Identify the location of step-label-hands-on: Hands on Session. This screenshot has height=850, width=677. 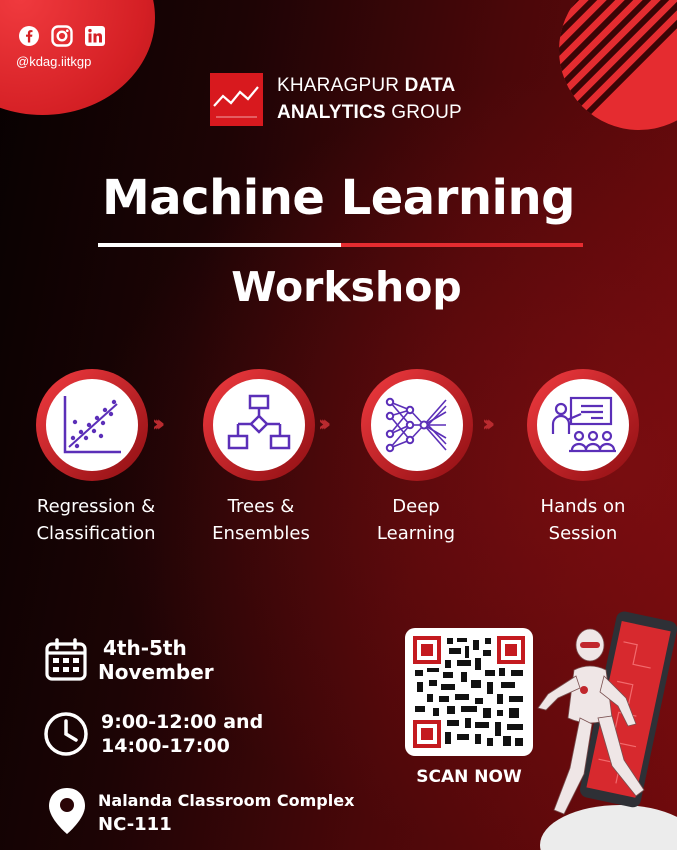
(583, 520).